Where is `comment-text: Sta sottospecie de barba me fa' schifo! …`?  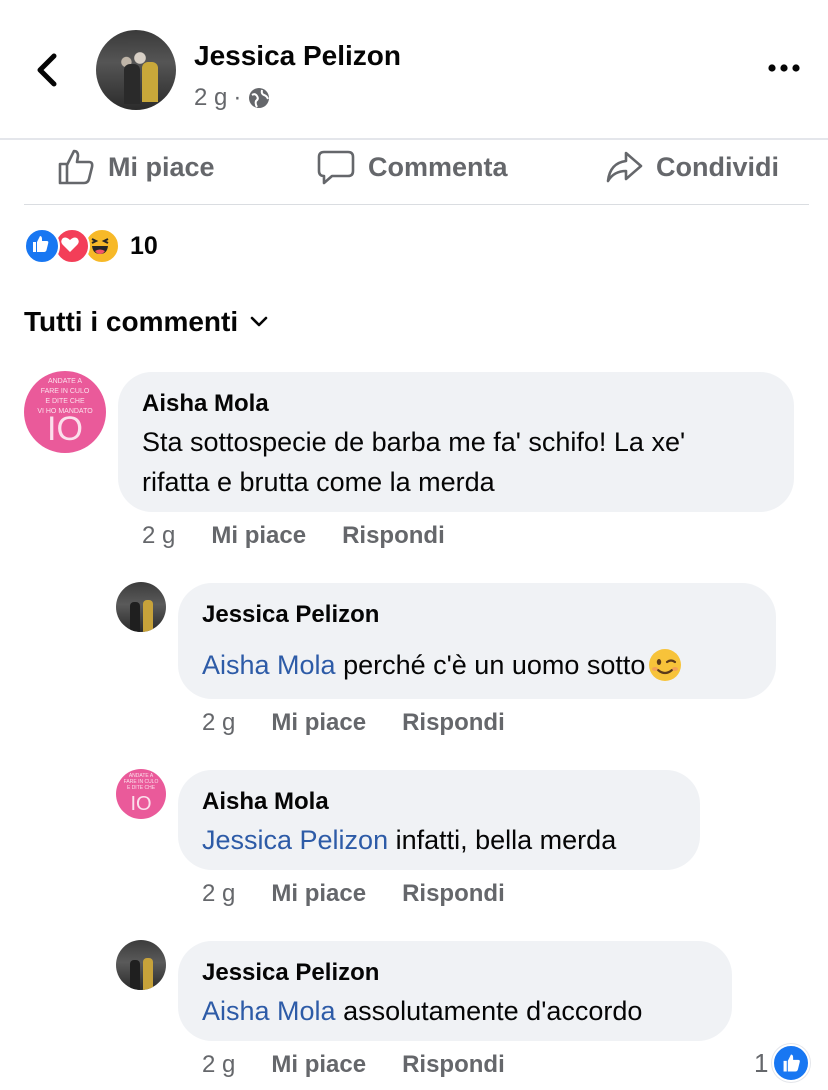
comment-text: Sta sottospecie de barba me fa' schifo! … is located at coordinates (414, 462).